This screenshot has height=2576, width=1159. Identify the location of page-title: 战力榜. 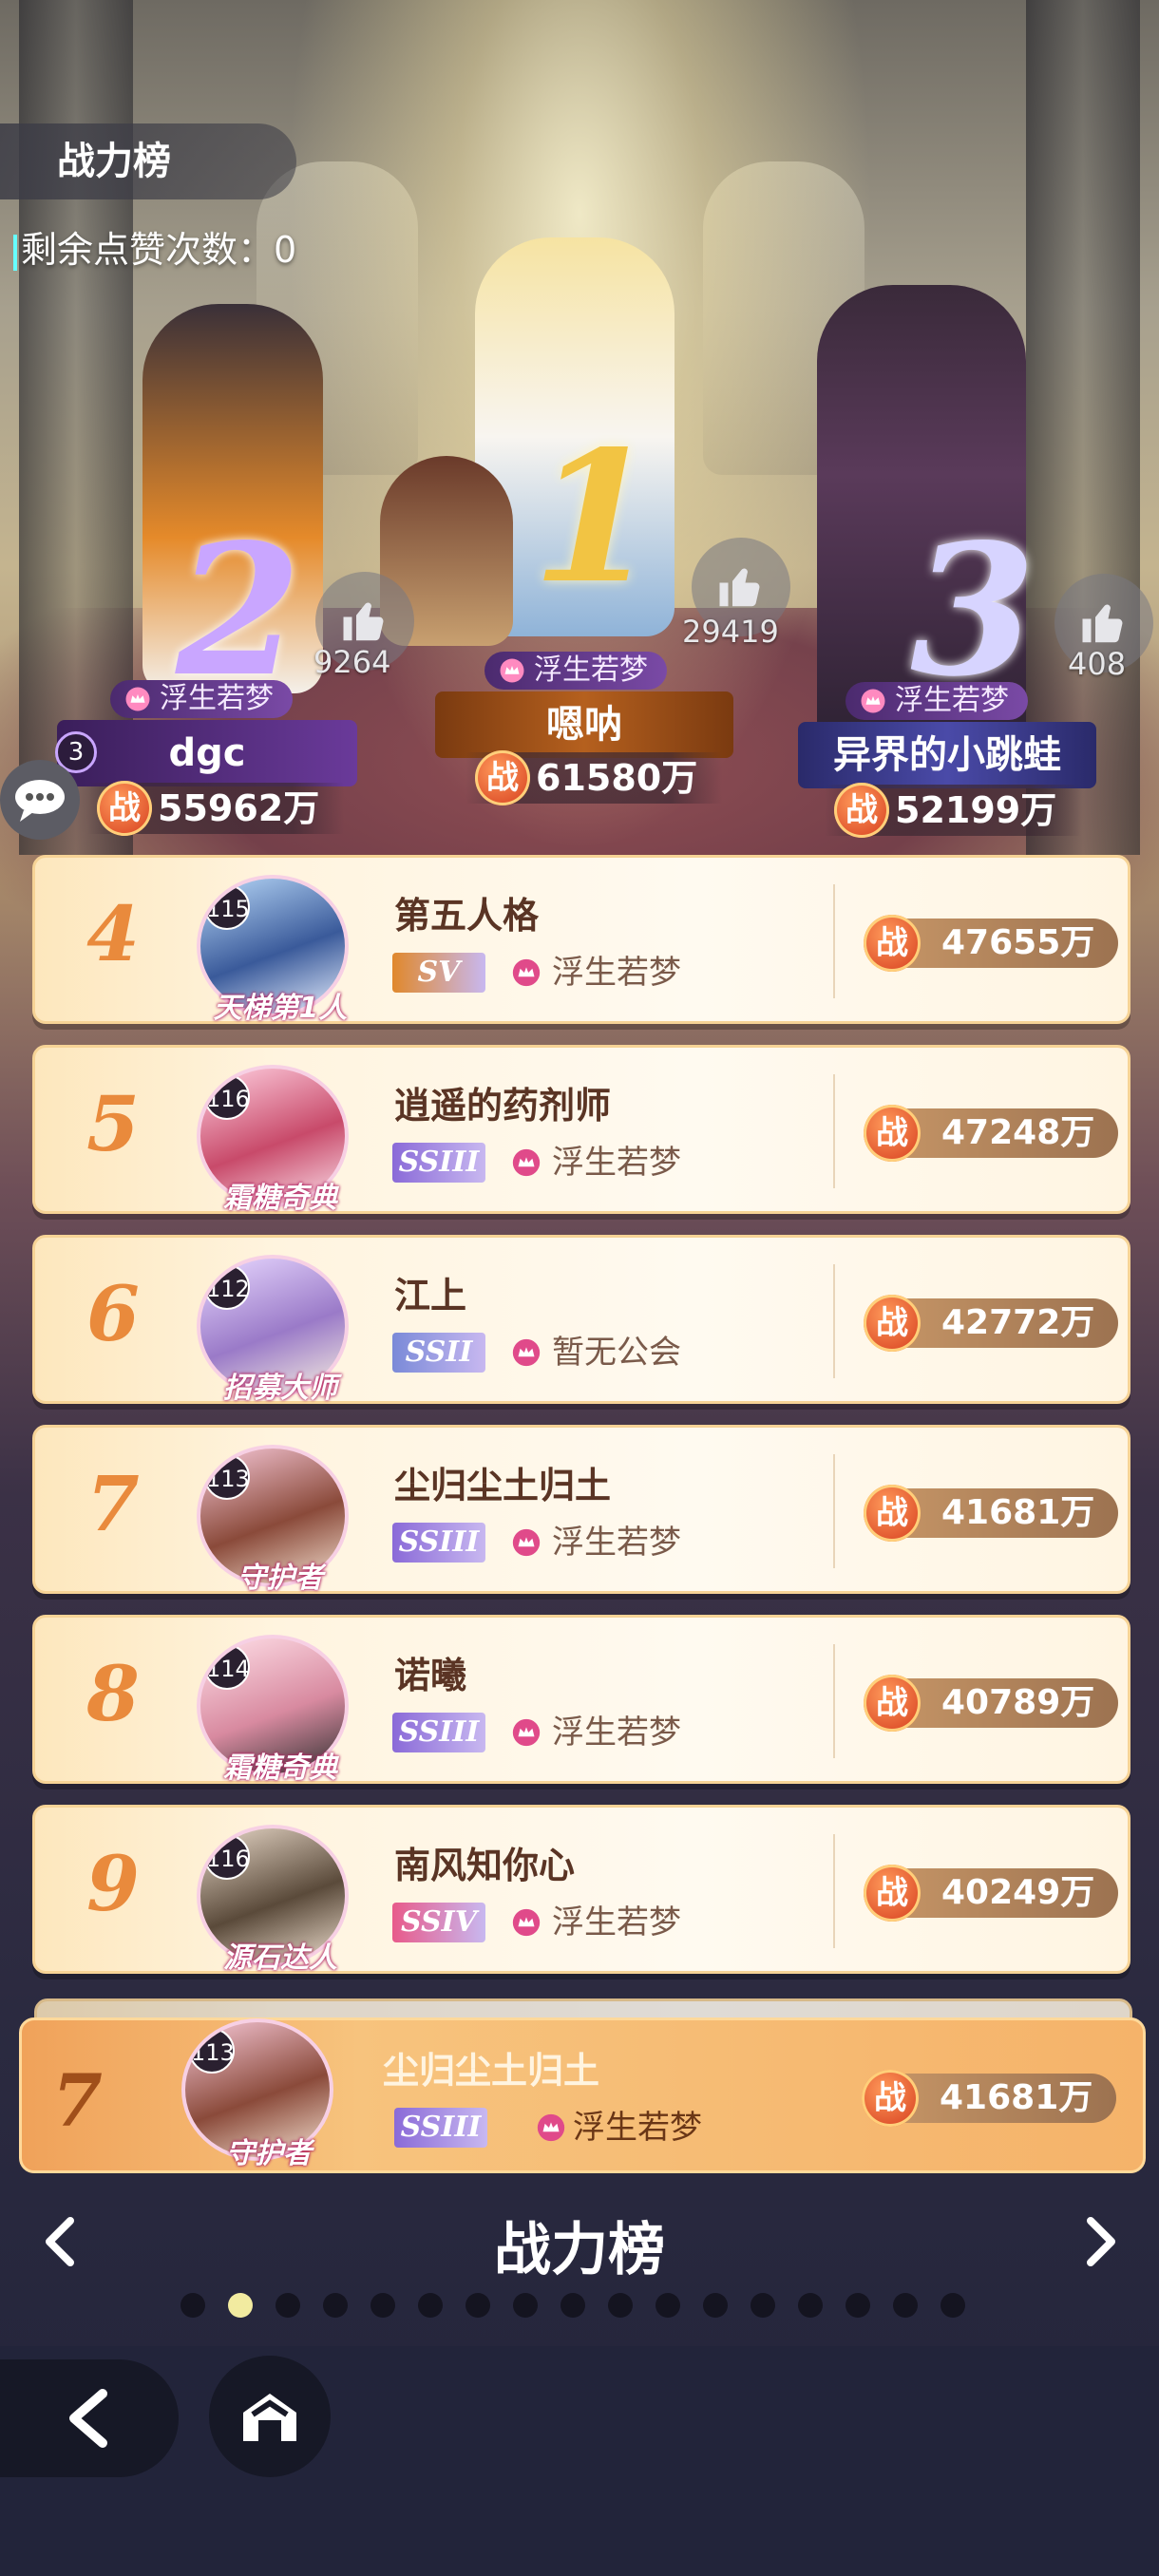
(148, 161).